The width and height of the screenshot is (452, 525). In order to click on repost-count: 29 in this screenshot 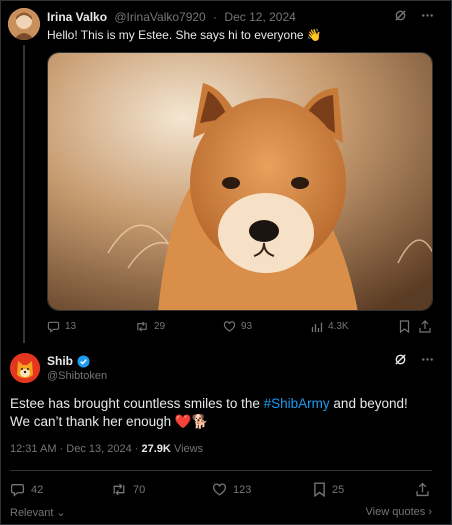, I will do `click(160, 326)`.